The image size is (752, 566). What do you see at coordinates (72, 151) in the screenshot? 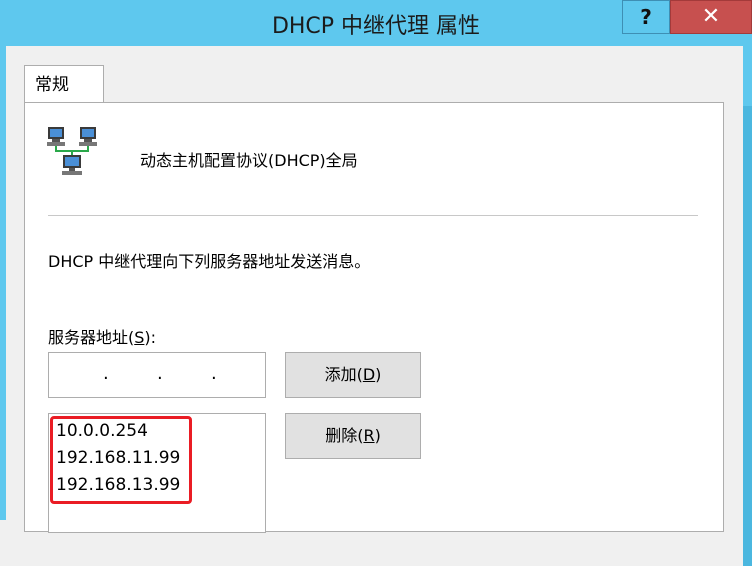
I see `network-computers-icon` at bounding box center [72, 151].